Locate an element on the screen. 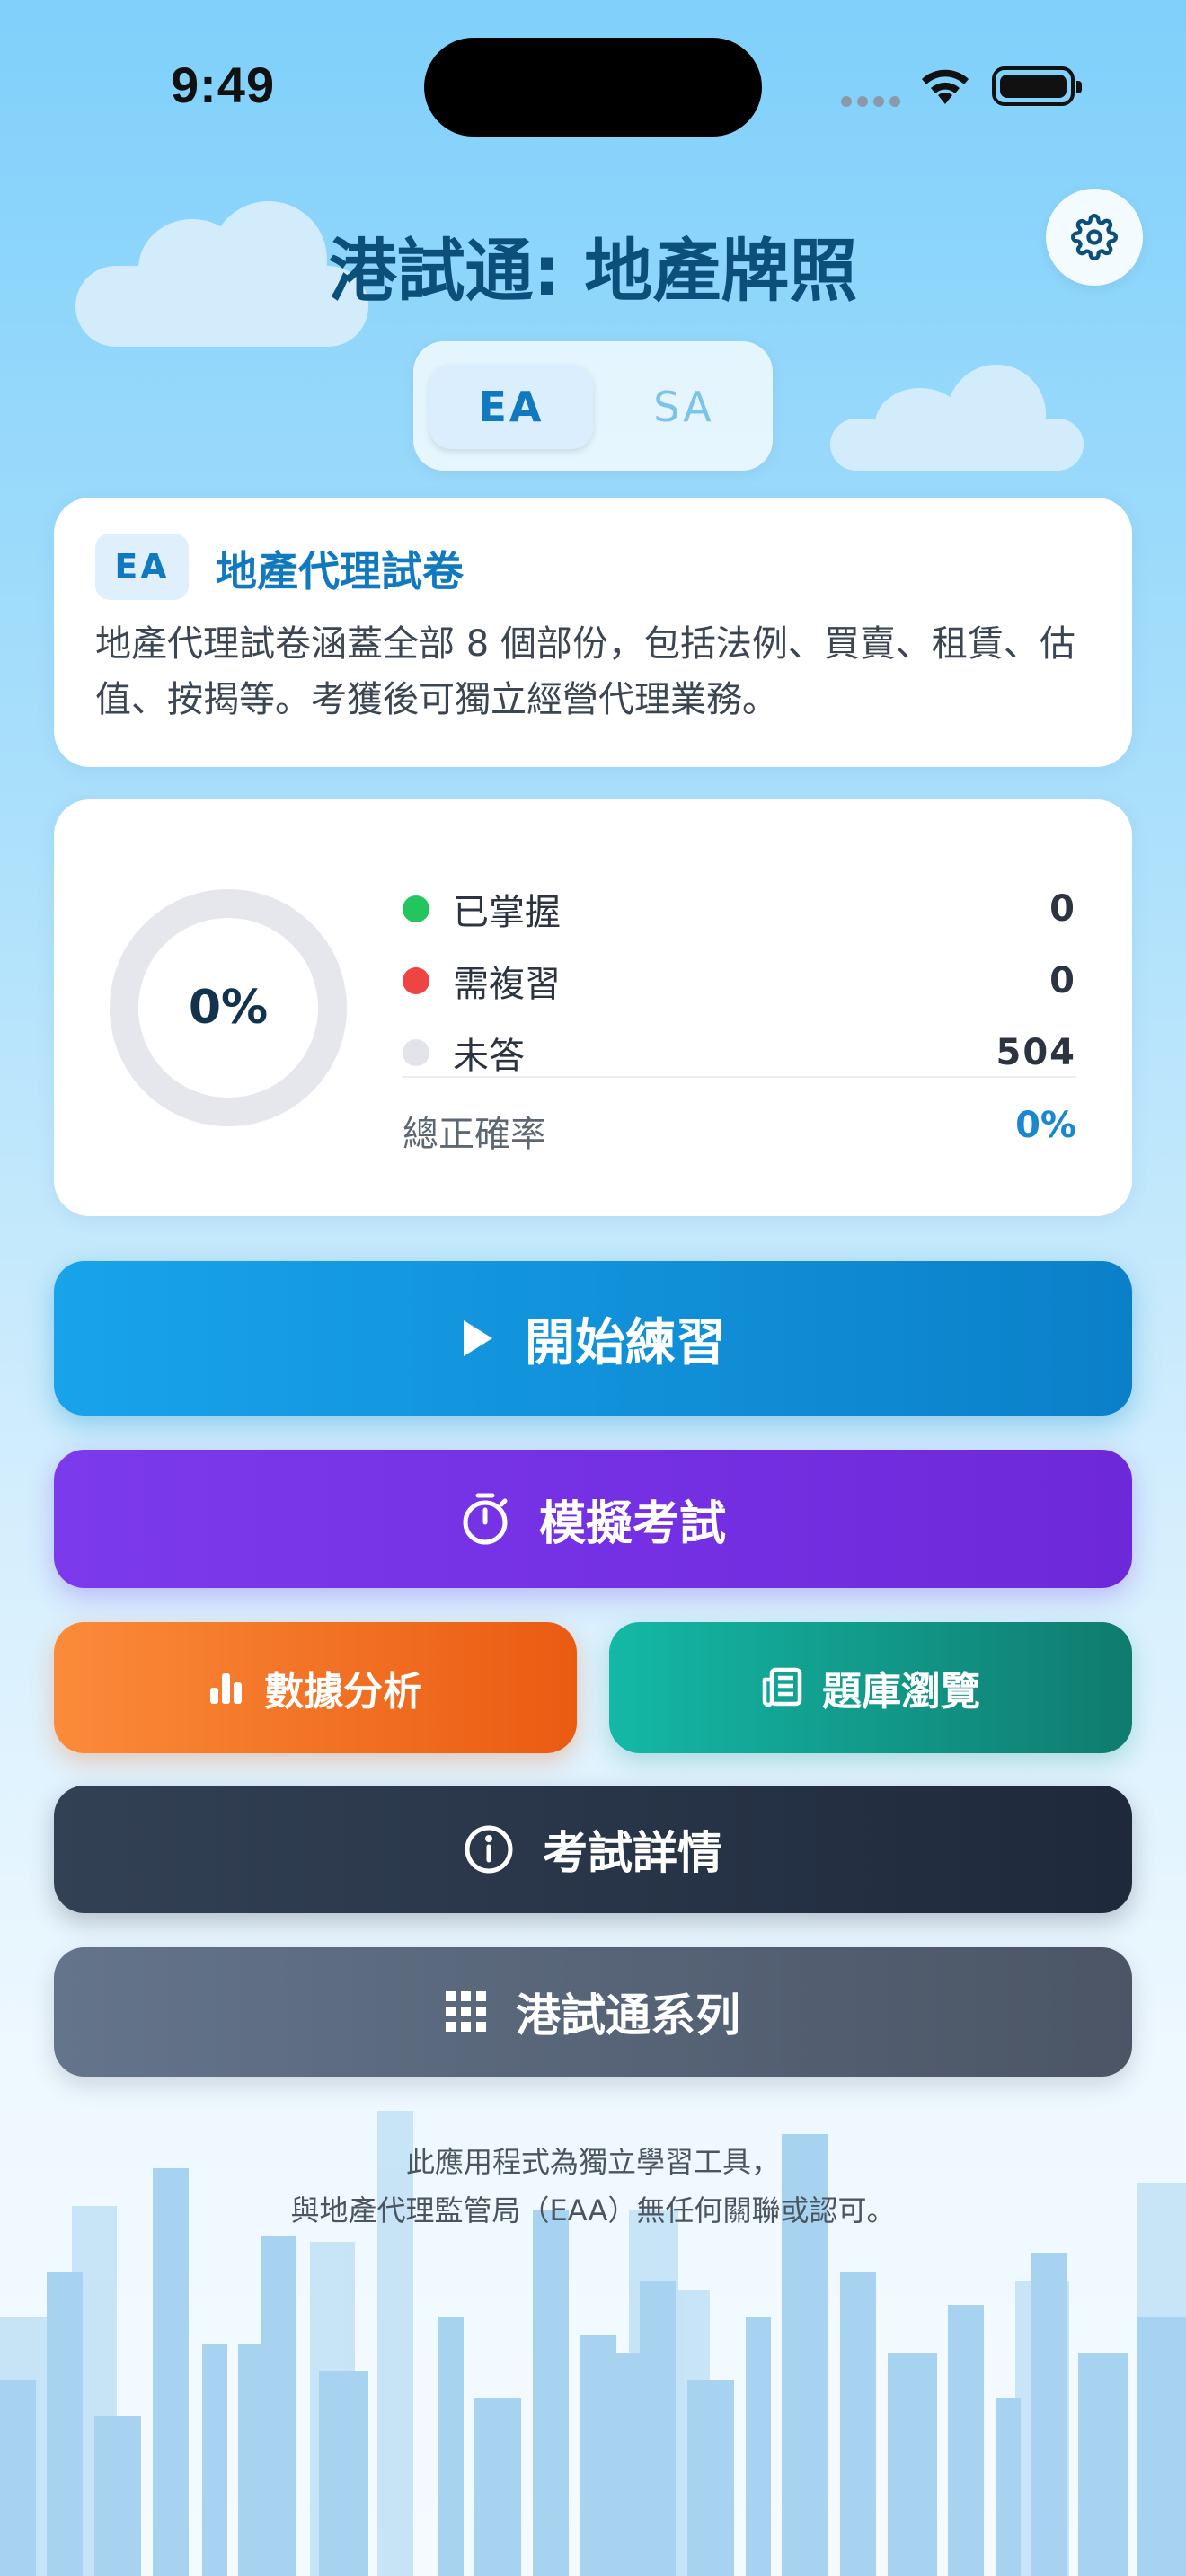  progress-stats-card: 0% 已掌握 0 需複習 0 未答 504 總正確率 0% is located at coordinates (593, 1007).